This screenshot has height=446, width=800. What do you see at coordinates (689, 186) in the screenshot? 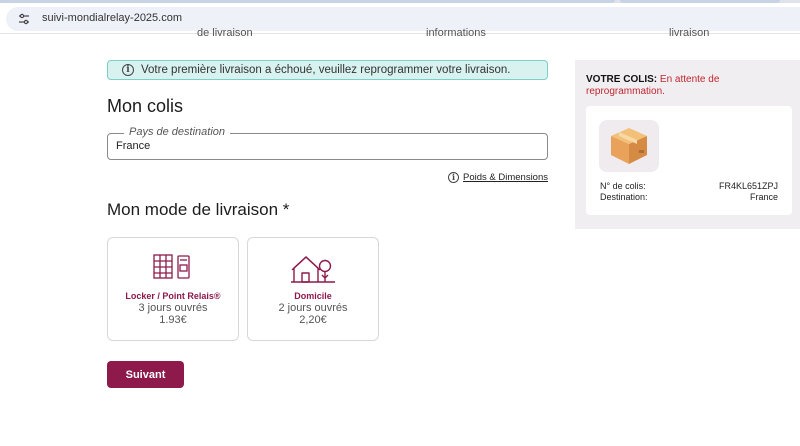
I see `parcel-number-row: N° de colis: FR4KL651ZPJ` at bounding box center [689, 186].